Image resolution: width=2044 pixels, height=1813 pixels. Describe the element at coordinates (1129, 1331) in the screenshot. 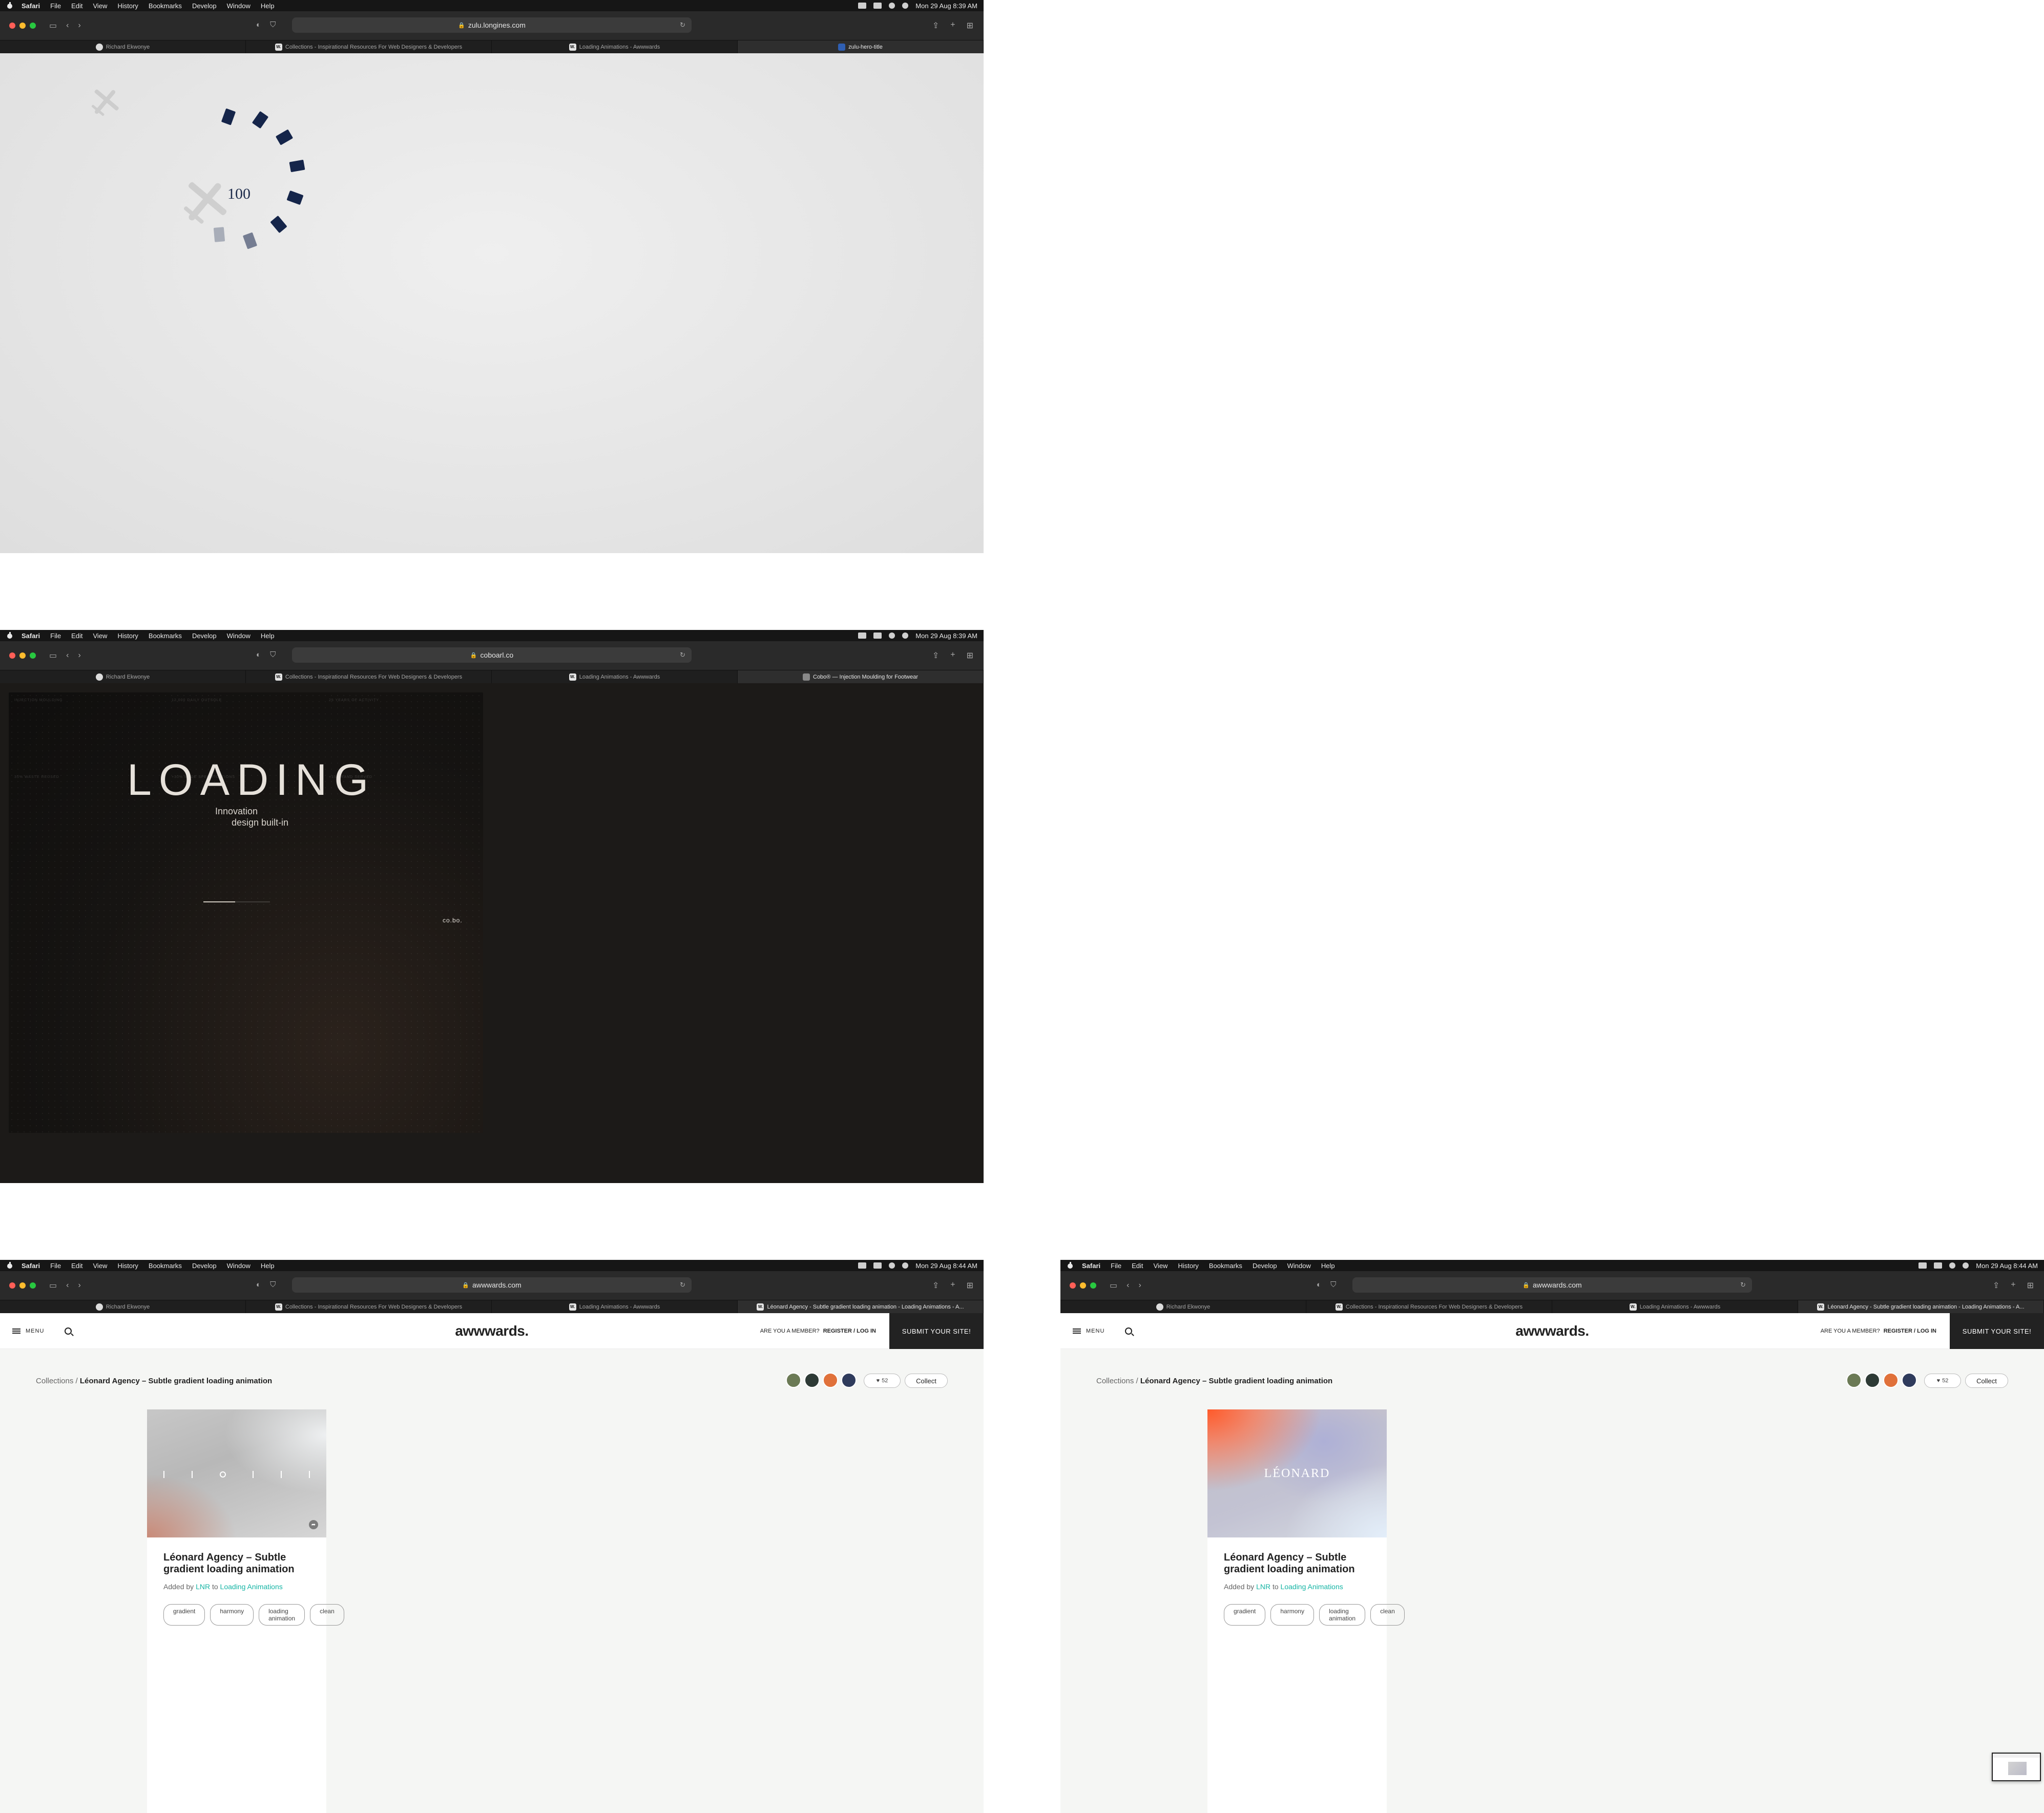

I see `search-icon` at that location.